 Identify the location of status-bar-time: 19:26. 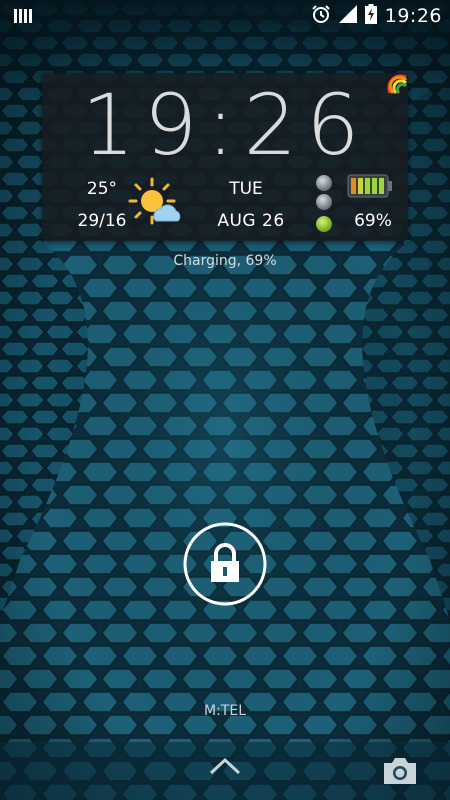
(413, 16).